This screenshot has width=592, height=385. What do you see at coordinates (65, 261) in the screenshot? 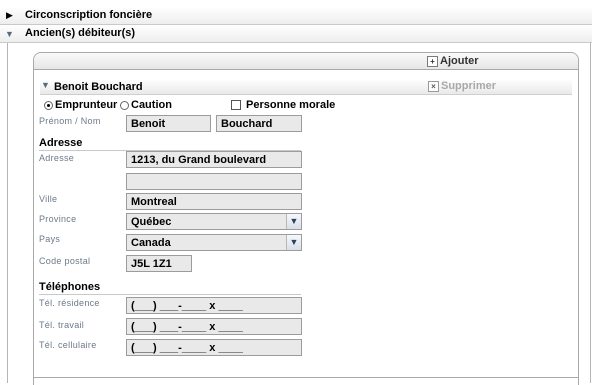
I see `postal-code-label: Code postal` at bounding box center [65, 261].